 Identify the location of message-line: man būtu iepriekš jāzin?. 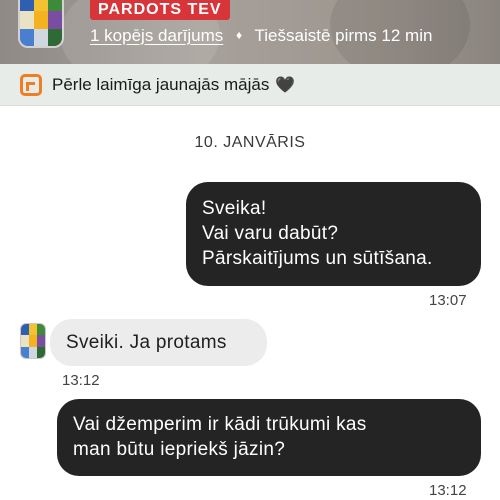
(179, 449).